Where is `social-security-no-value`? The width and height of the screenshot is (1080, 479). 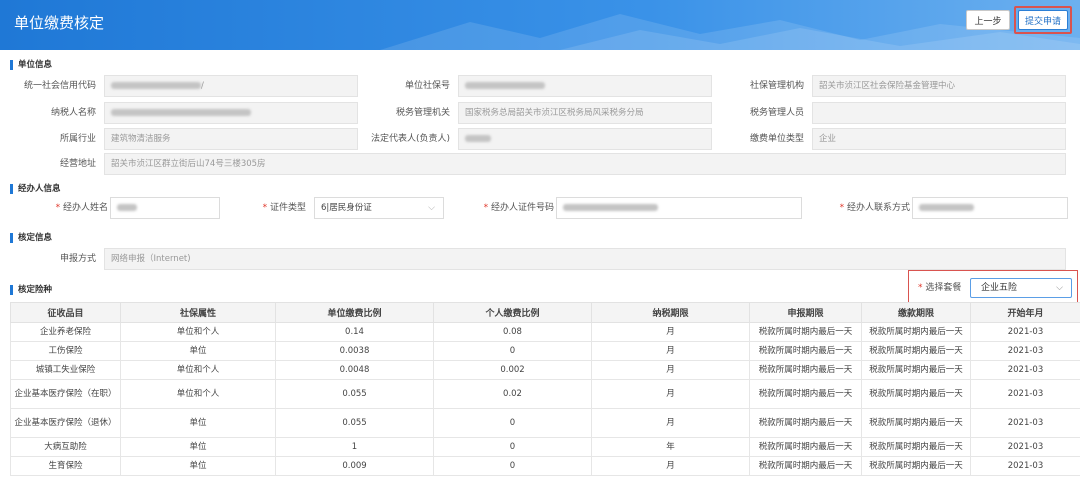 social-security-no-value is located at coordinates (585, 86).